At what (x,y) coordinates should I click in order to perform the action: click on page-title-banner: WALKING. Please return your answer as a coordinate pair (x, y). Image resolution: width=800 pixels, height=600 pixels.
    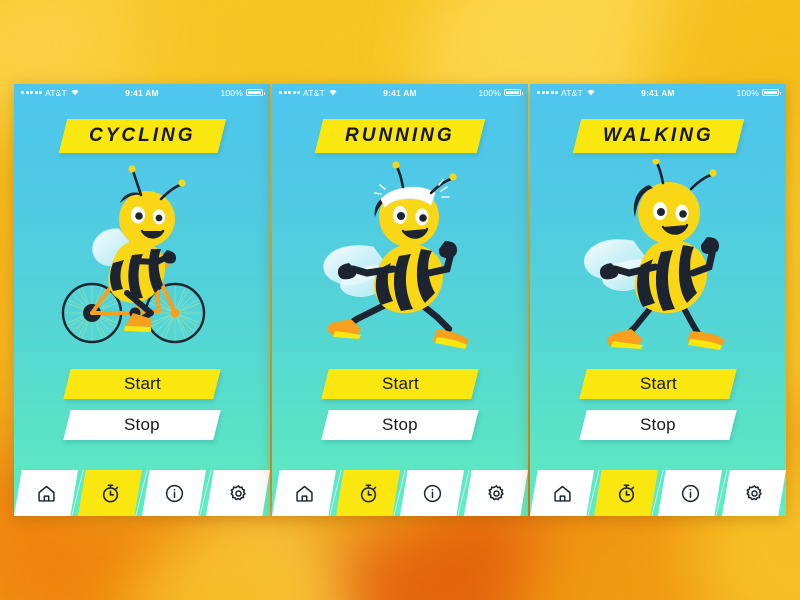
    Looking at the image, I should click on (658, 136).